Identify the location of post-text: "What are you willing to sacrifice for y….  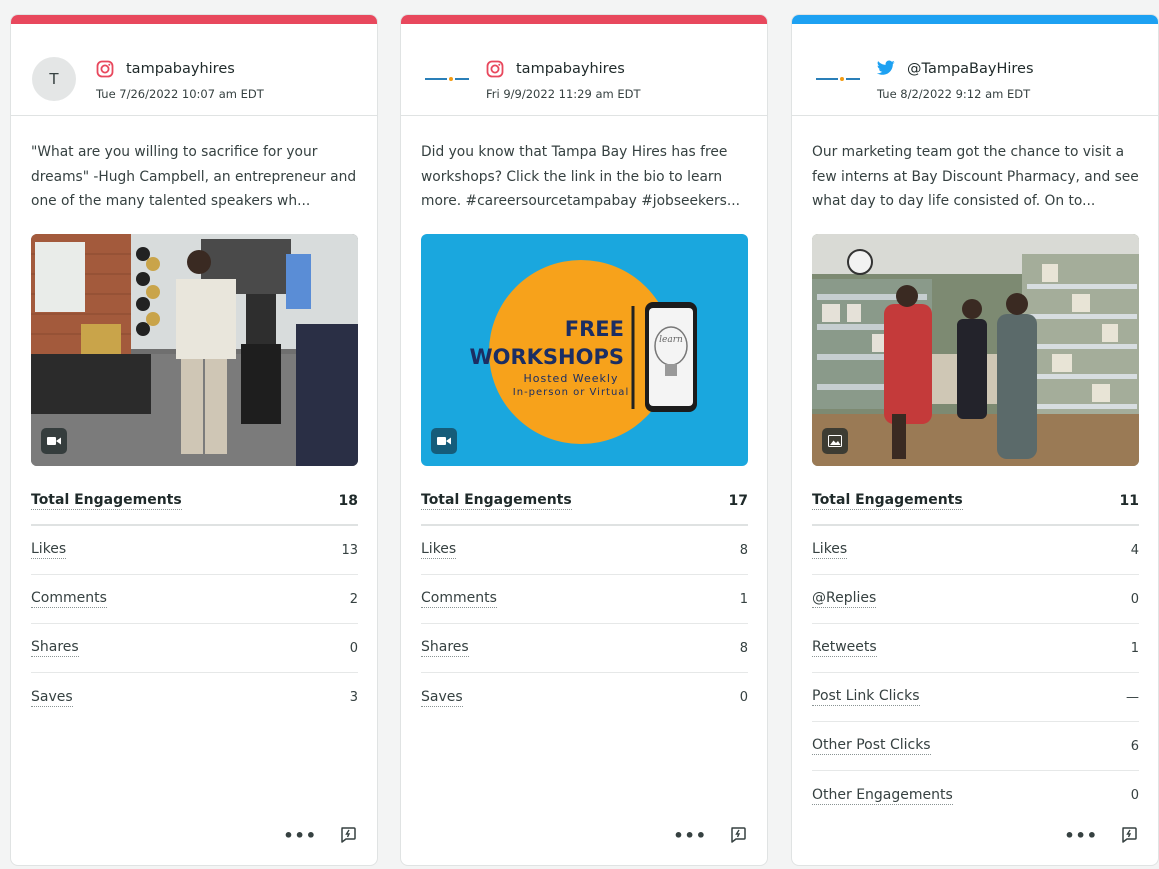
(194, 176).